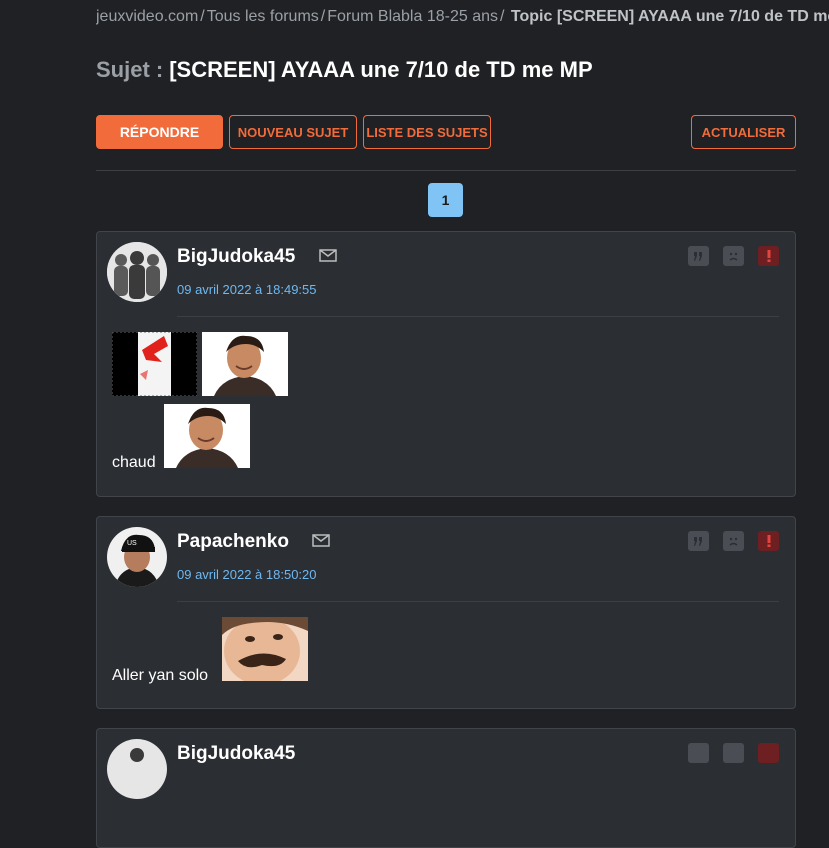  I want to click on breadcrumb-forums-link: Tous les forums, so click(263, 16).